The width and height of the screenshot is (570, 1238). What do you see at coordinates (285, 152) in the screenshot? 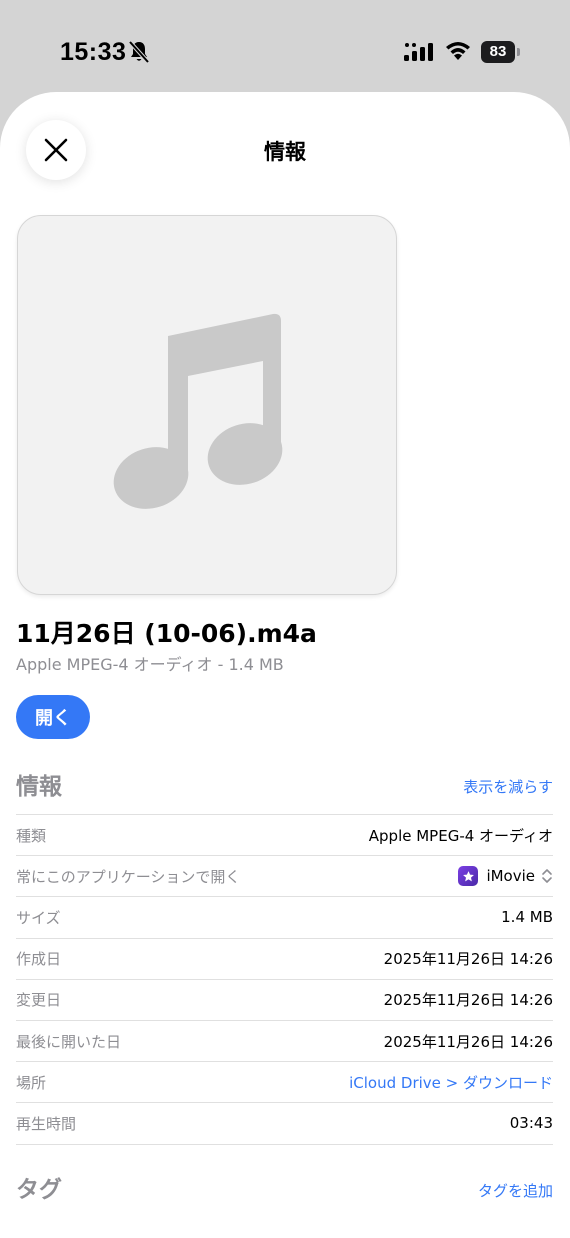
I see `sheet-title: 情報` at bounding box center [285, 152].